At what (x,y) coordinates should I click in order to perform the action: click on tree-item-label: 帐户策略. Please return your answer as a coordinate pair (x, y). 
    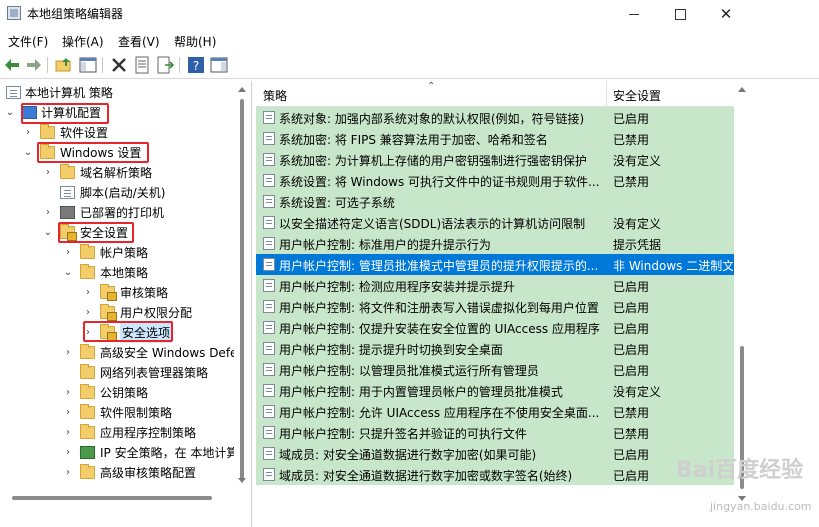
    Looking at the image, I should click on (124, 253).